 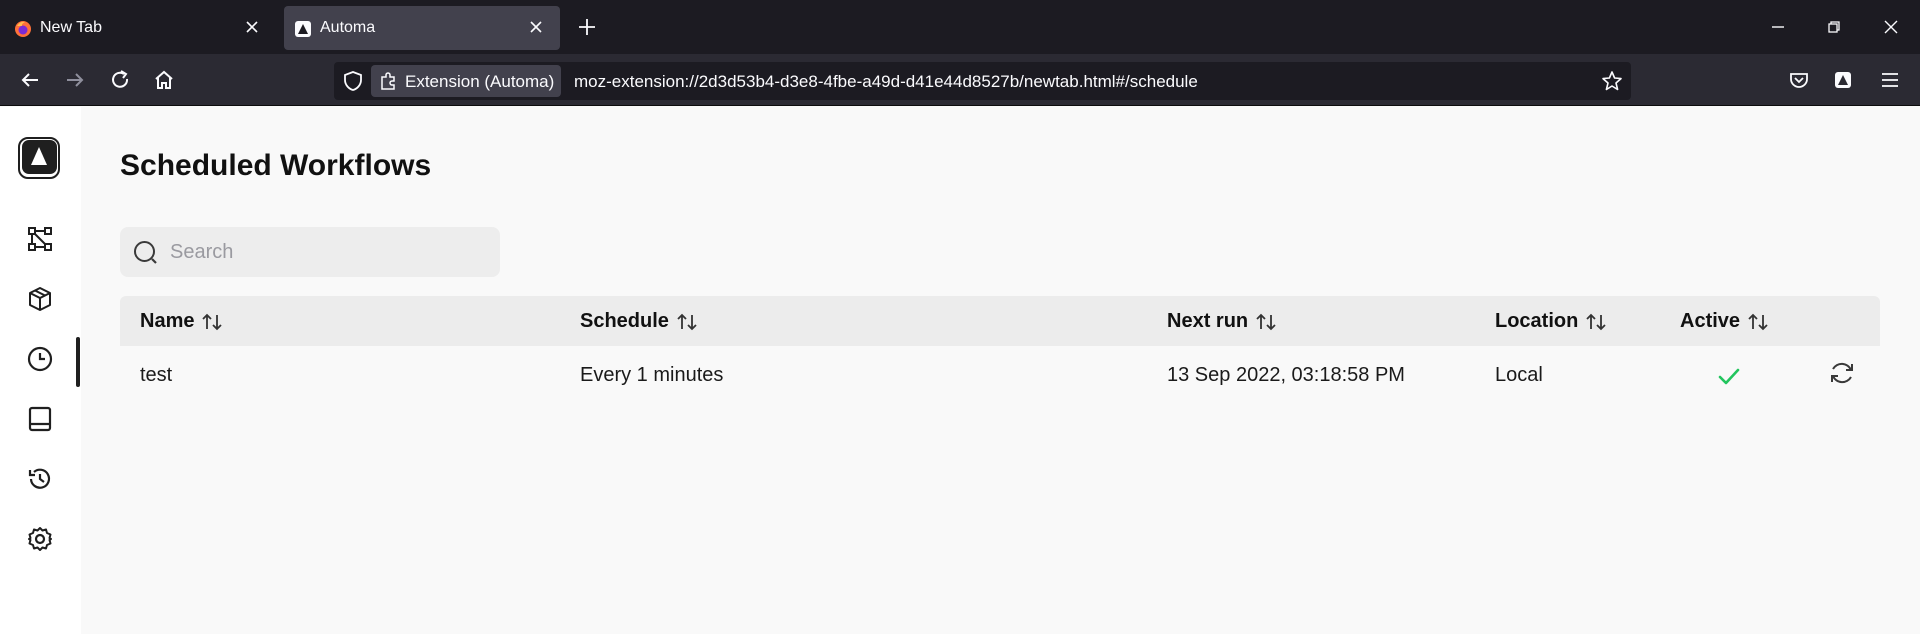 I want to click on forward-icon, so click(x=75, y=80).